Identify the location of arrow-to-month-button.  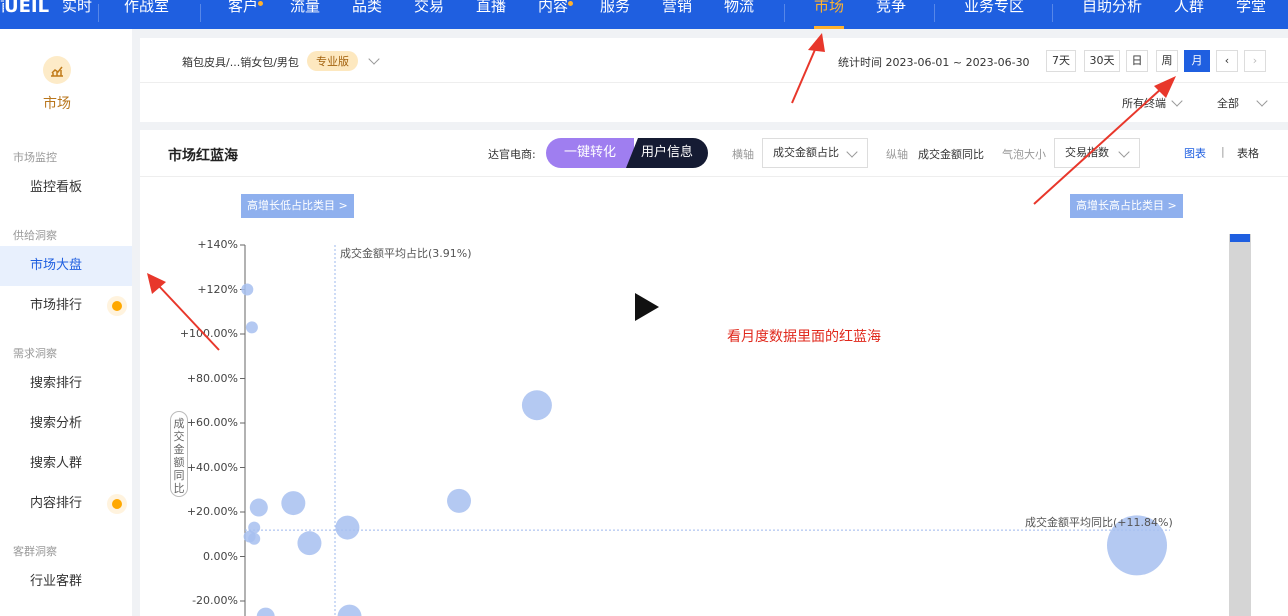
(1098, 146).